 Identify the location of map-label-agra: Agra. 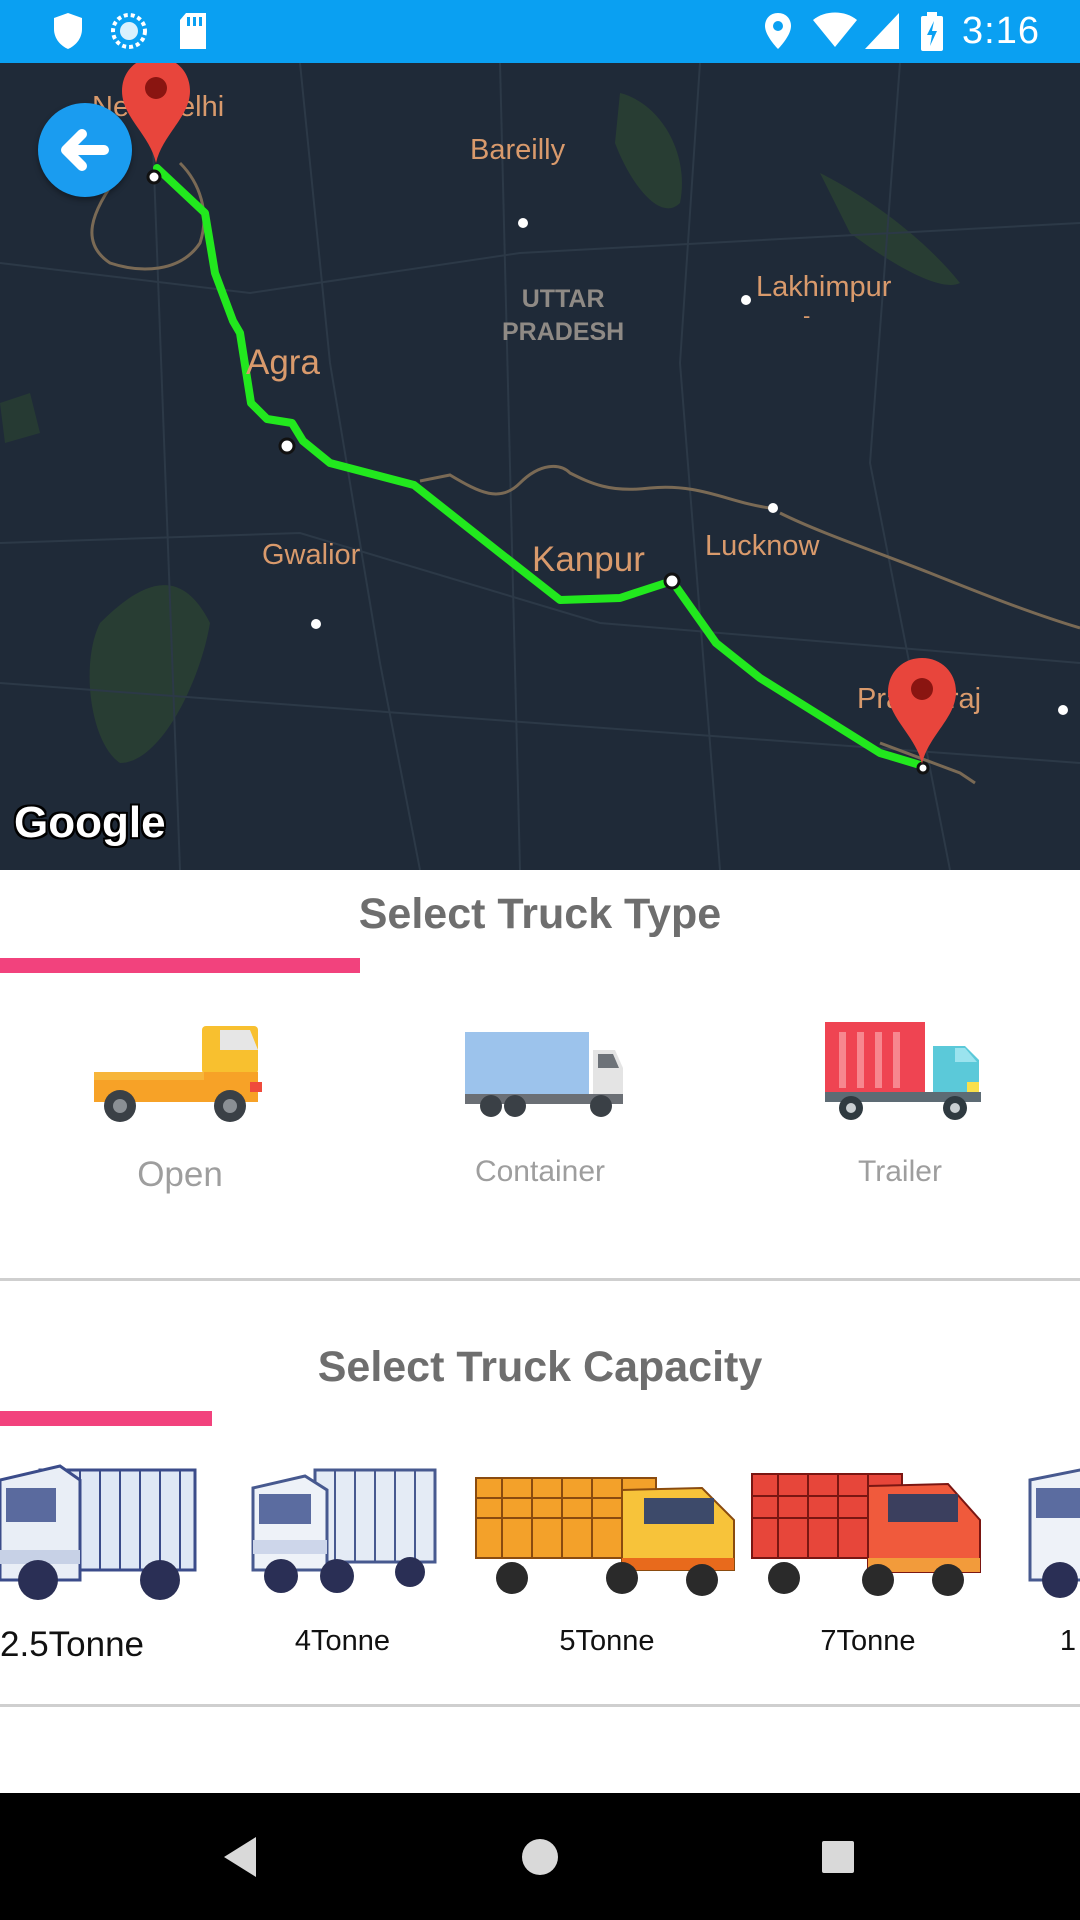
(283, 362).